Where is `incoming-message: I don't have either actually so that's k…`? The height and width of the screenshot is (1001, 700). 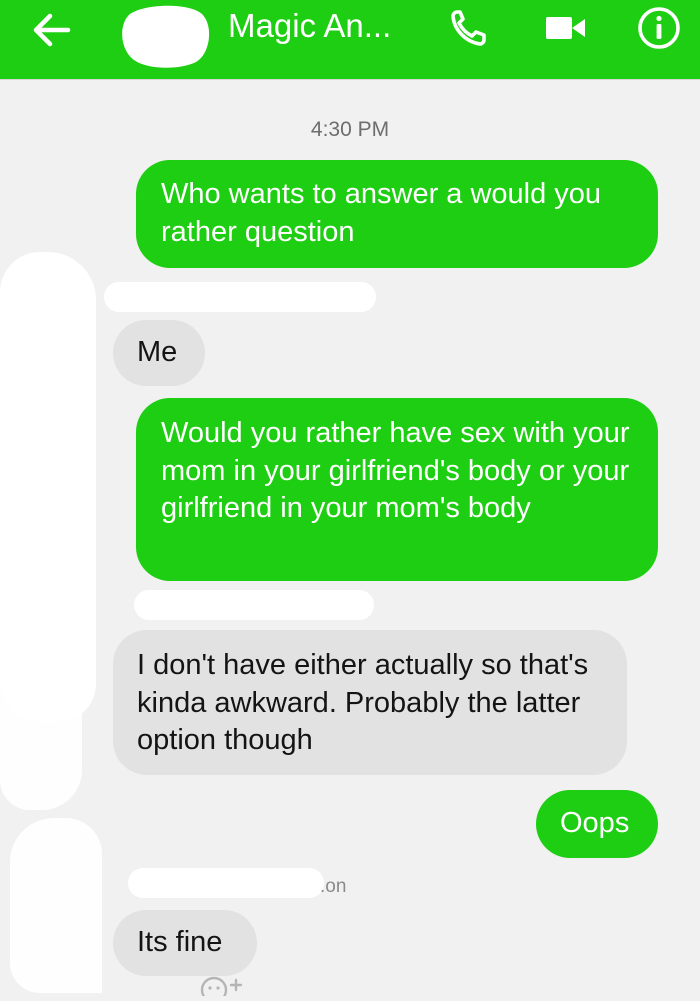
incoming-message: I don't have either actually so that's k… is located at coordinates (370, 702).